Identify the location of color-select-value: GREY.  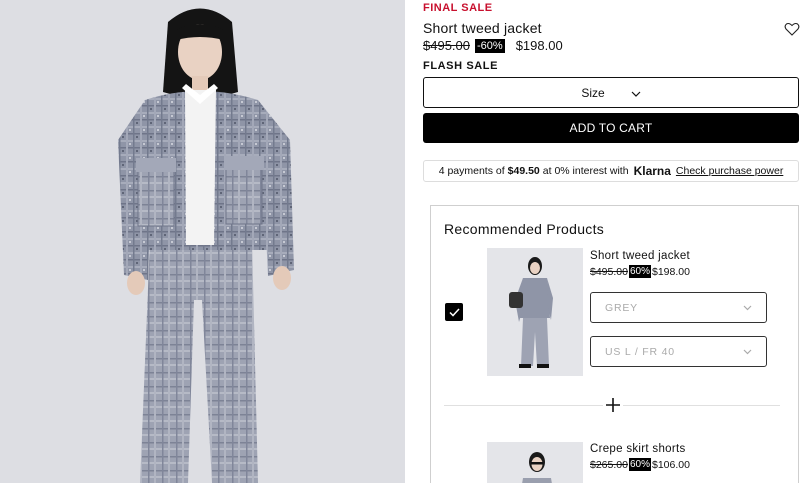
(621, 307).